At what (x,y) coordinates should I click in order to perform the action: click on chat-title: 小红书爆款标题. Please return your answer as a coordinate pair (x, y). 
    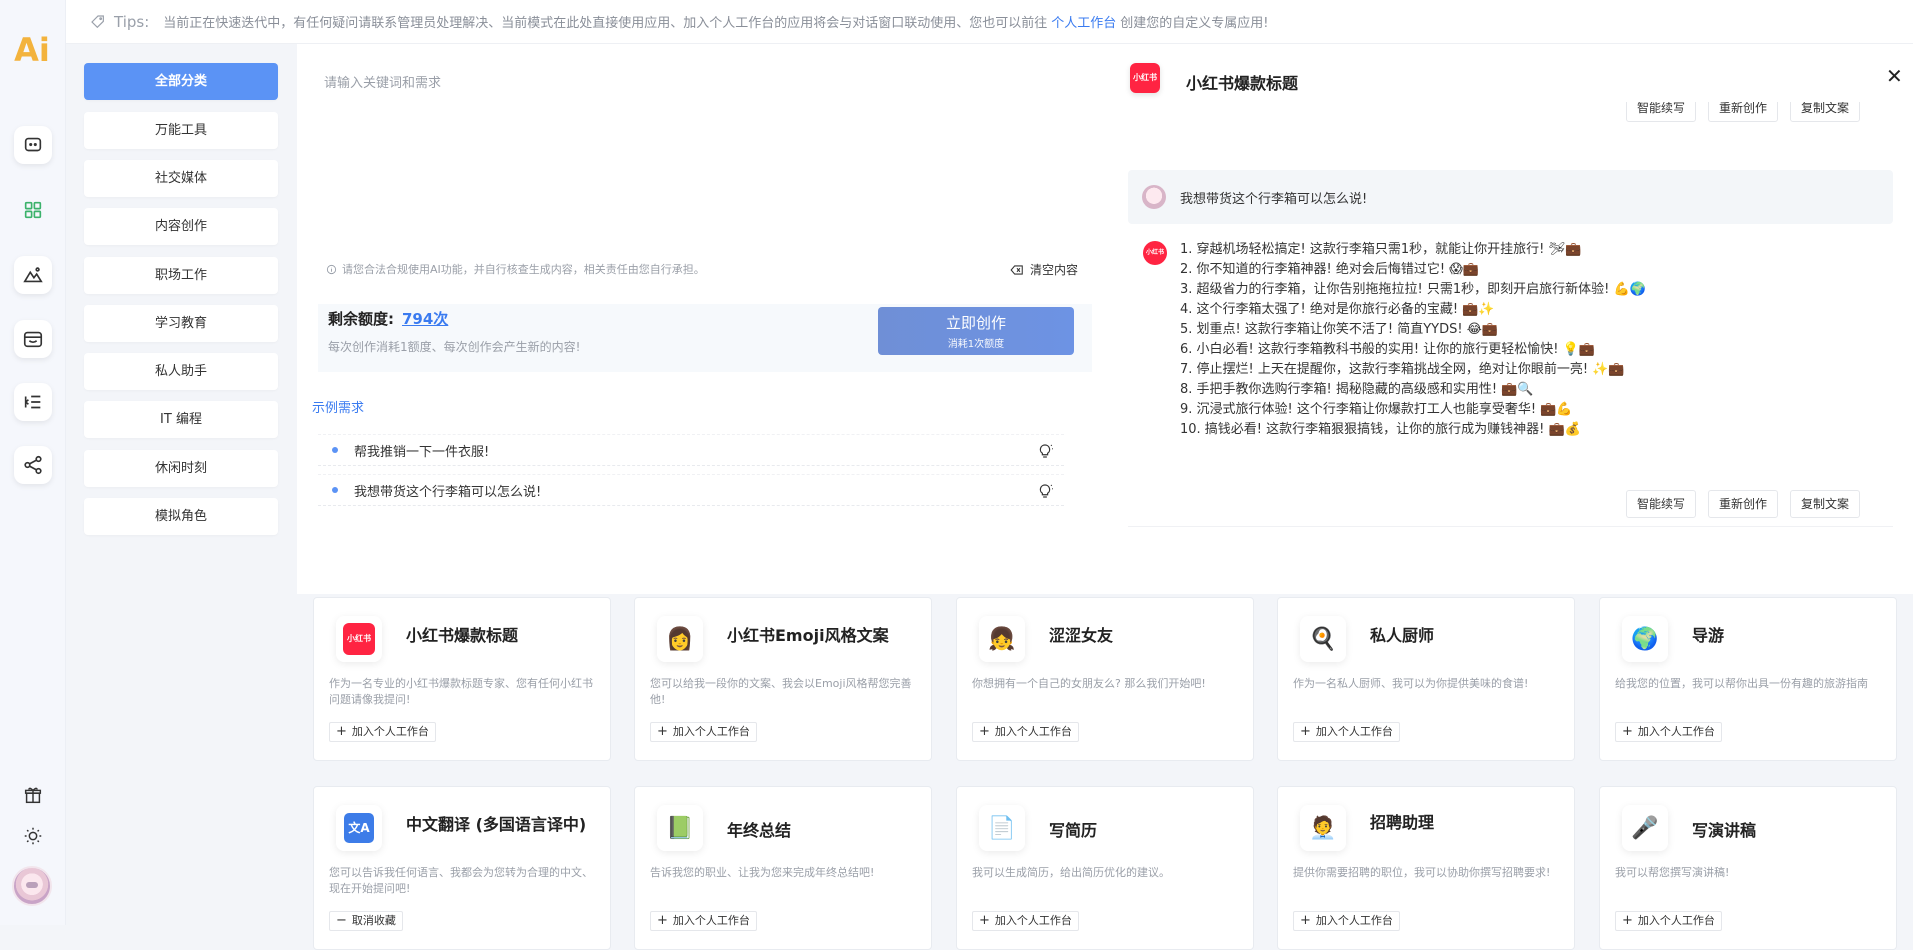
    Looking at the image, I should click on (1242, 83).